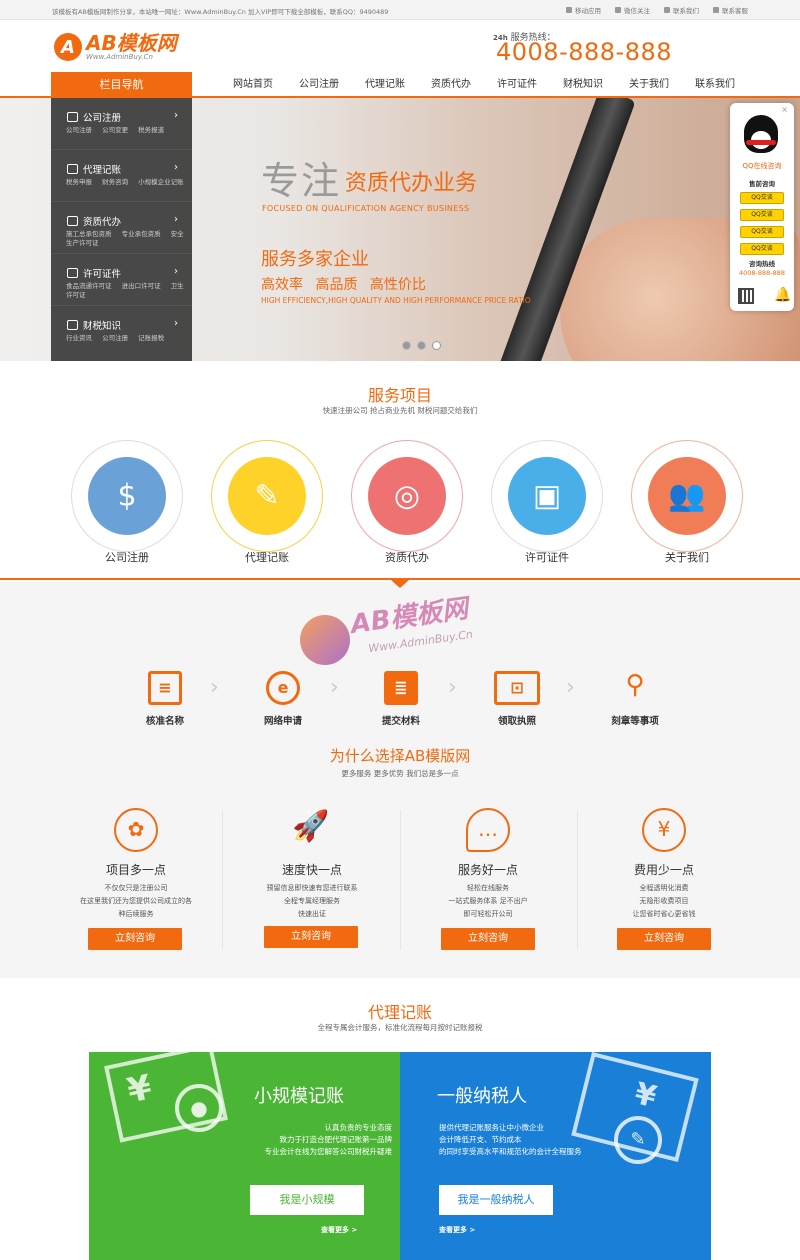 The width and height of the screenshot is (800, 1260). Describe the element at coordinates (746, 296) in the screenshot. I see `qr-code-icon` at that location.